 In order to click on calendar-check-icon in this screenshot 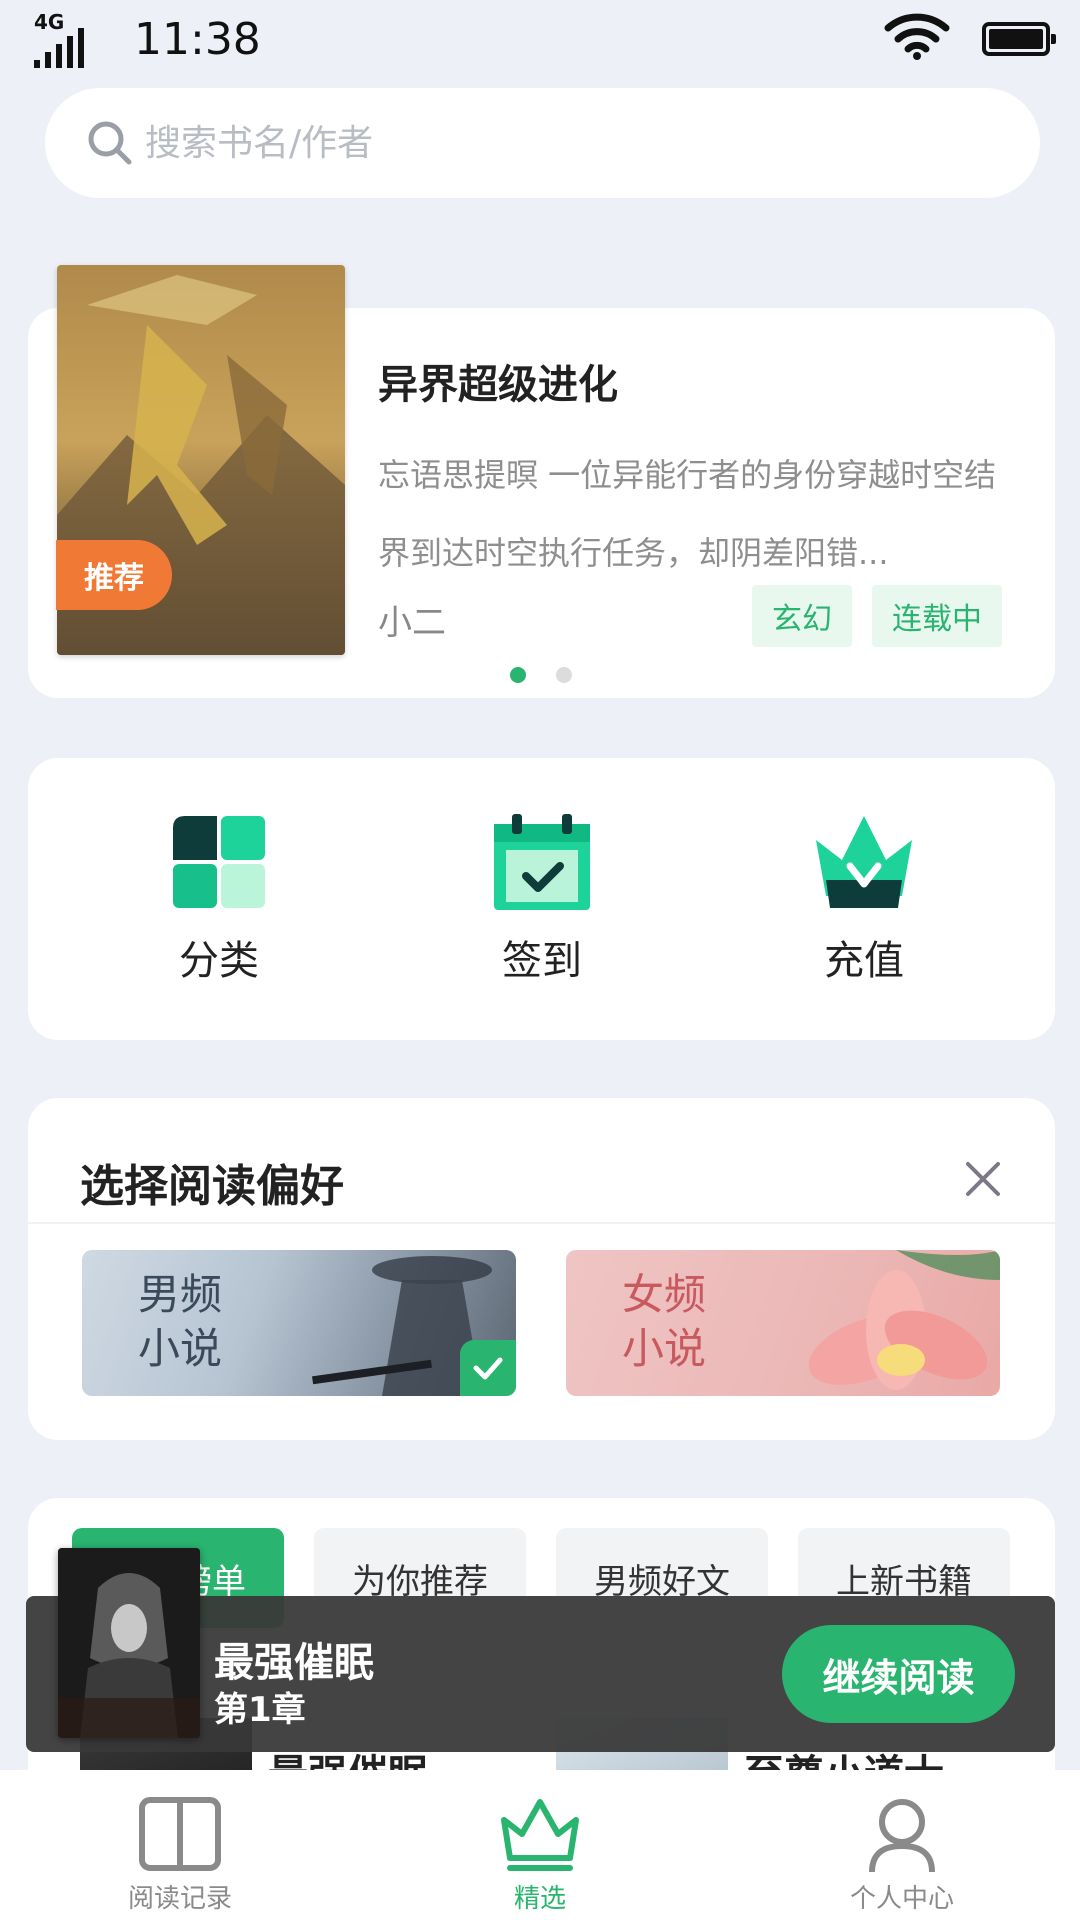, I will do `click(542, 862)`.